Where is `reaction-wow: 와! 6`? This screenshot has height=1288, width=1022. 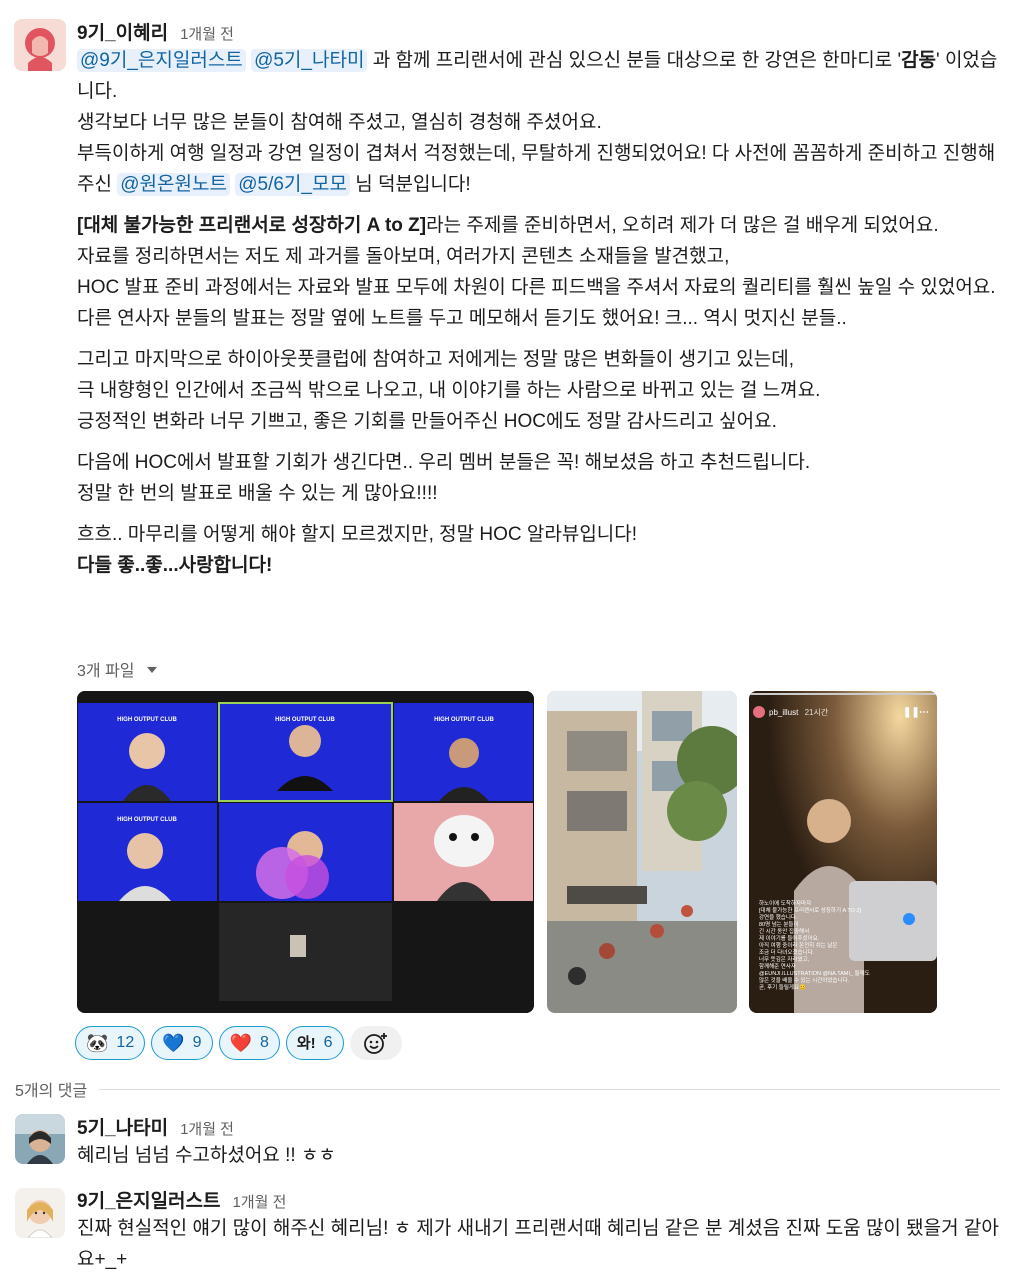
reaction-wow: 와! 6 is located at coordinates (314, 1043).